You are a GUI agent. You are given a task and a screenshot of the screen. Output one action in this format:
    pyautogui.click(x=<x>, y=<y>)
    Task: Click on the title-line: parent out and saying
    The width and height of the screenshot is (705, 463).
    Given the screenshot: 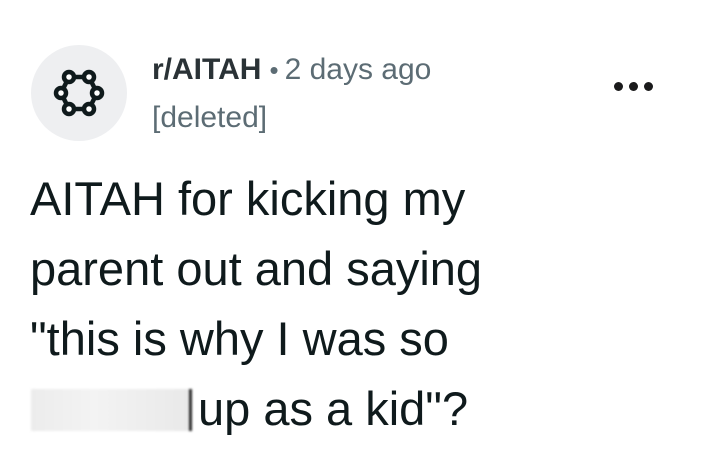 What is the action you would take?
    pyautogui.click(x=256, y=268)
    